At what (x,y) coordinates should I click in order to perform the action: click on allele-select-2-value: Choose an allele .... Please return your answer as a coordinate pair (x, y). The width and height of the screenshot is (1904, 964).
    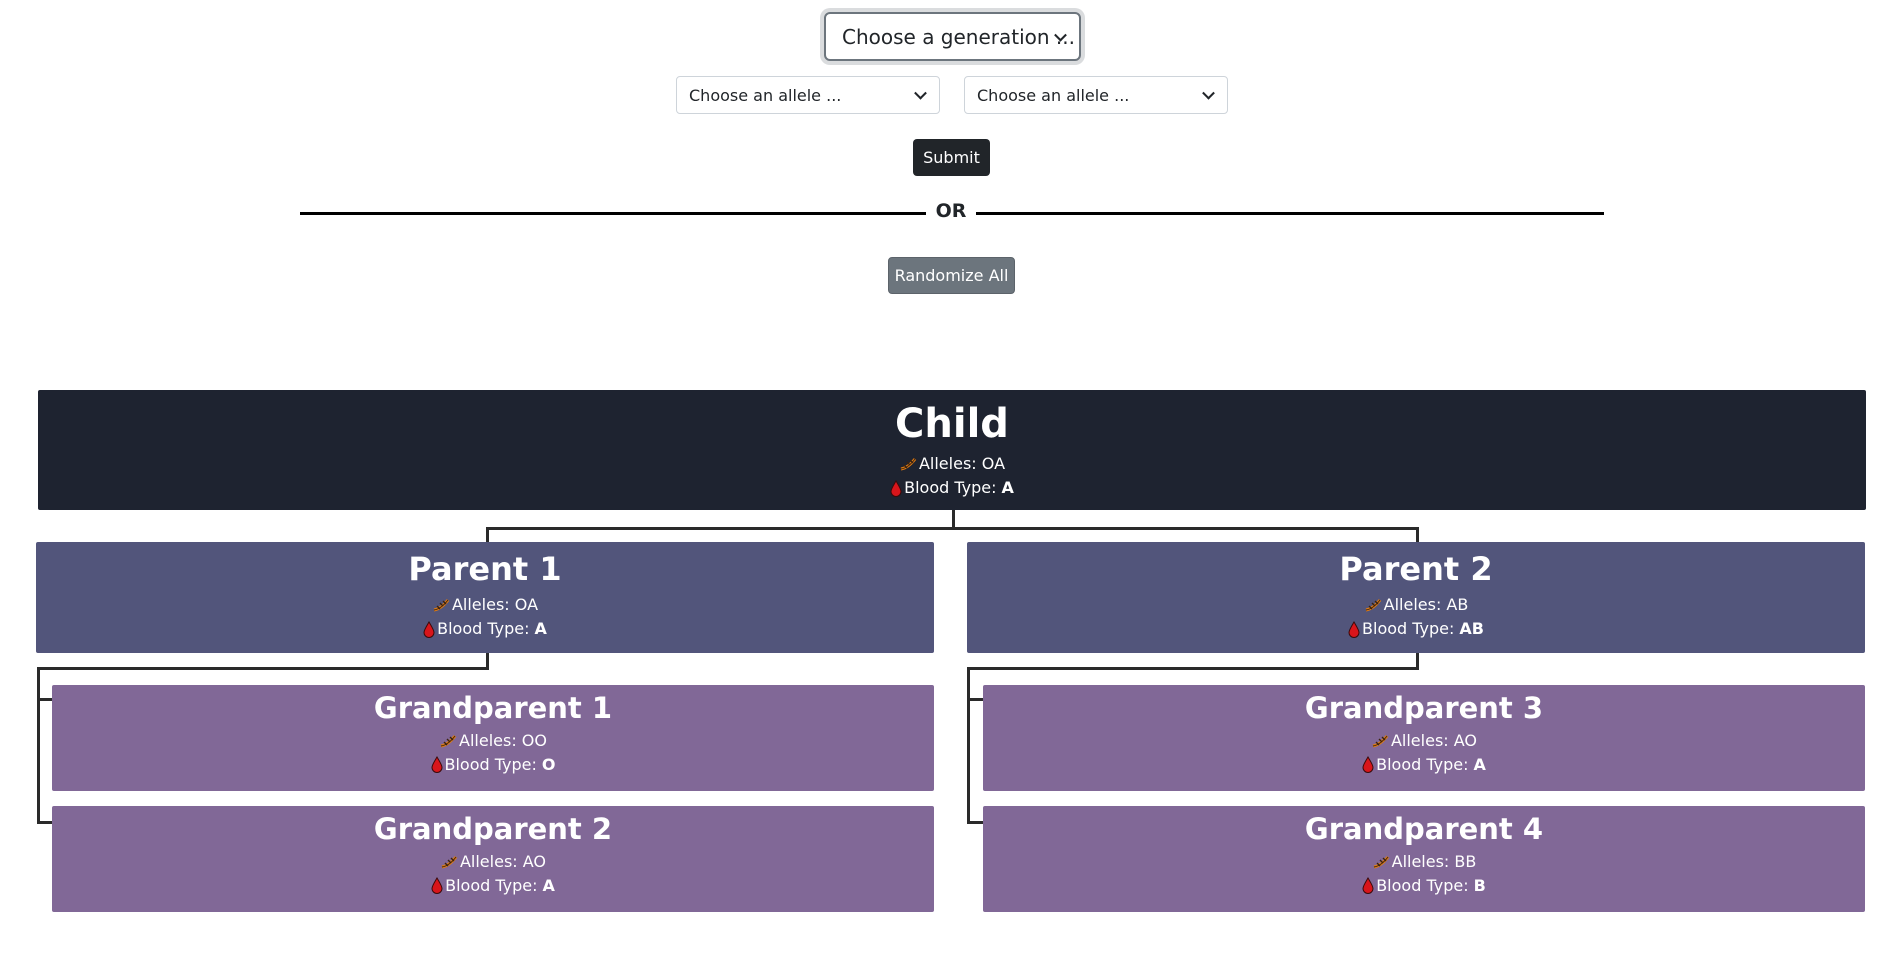
    Looking at the image, I should click on (1053, 95).